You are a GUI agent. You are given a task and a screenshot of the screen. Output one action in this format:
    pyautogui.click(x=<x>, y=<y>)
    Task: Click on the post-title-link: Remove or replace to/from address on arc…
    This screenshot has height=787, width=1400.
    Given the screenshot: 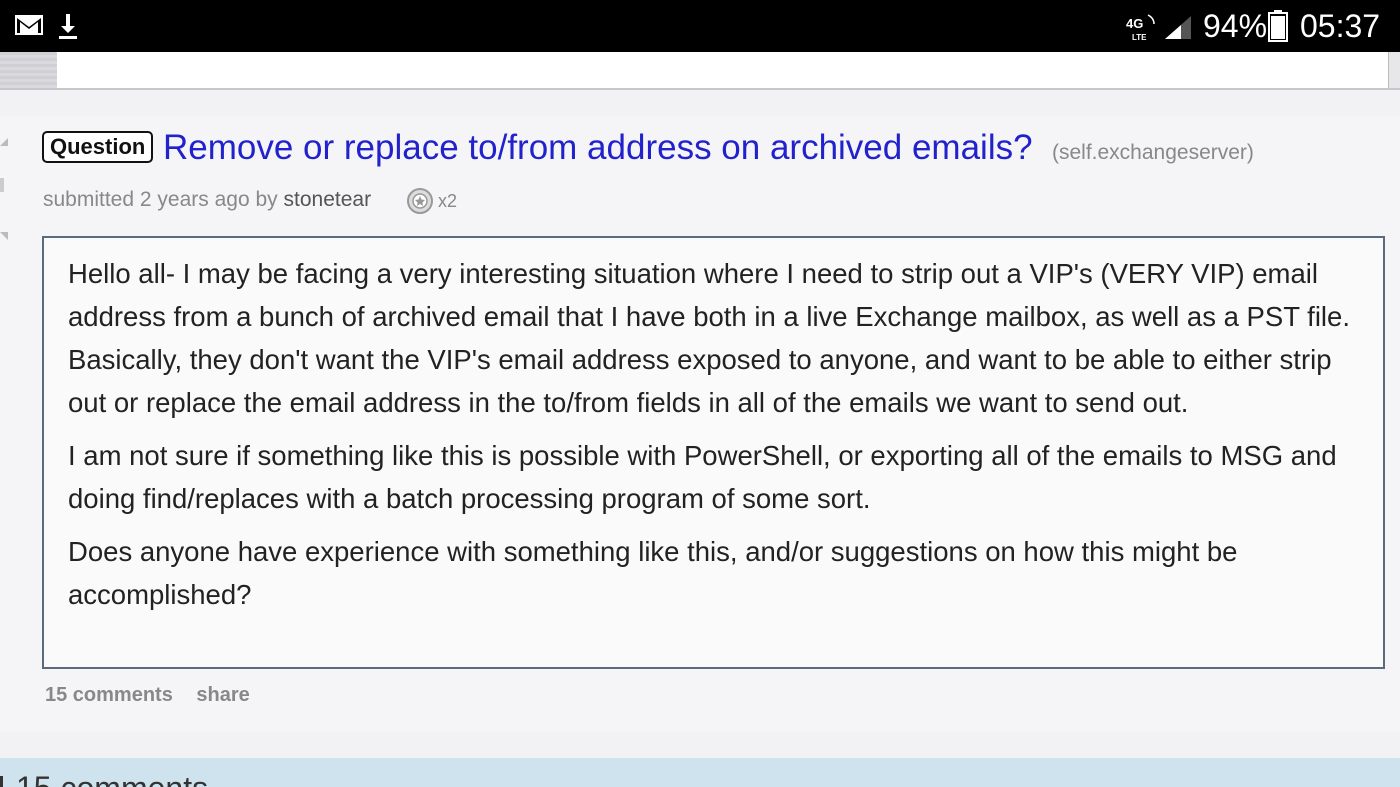 What is the action you would take?
    pyautogui.click(x=598, y=148)
    